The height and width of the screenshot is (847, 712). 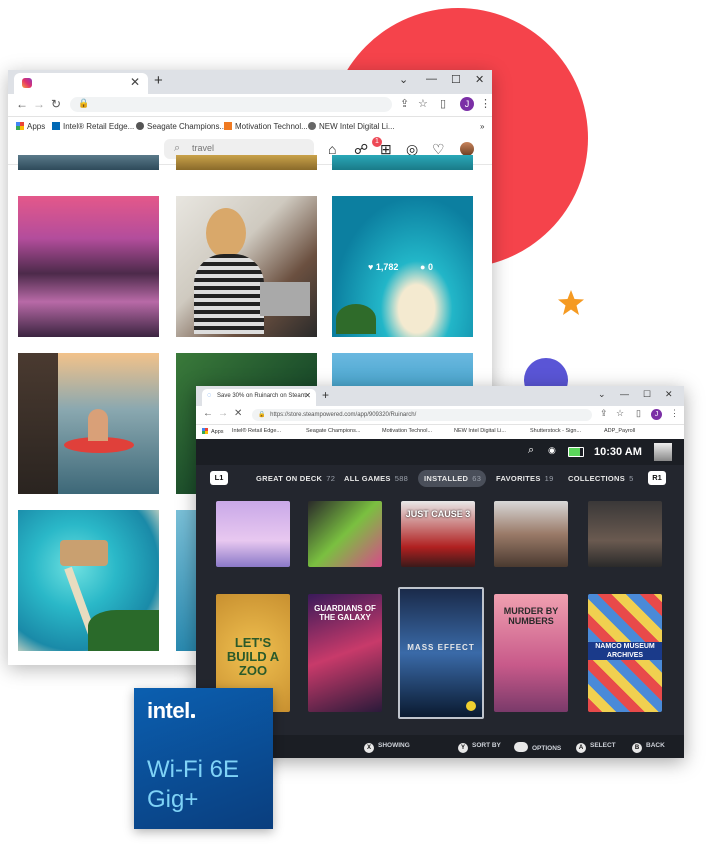 I want to click on game-cover-guardians: GUARDIANS OF THE GALAXY, so click(x=345, y=653).